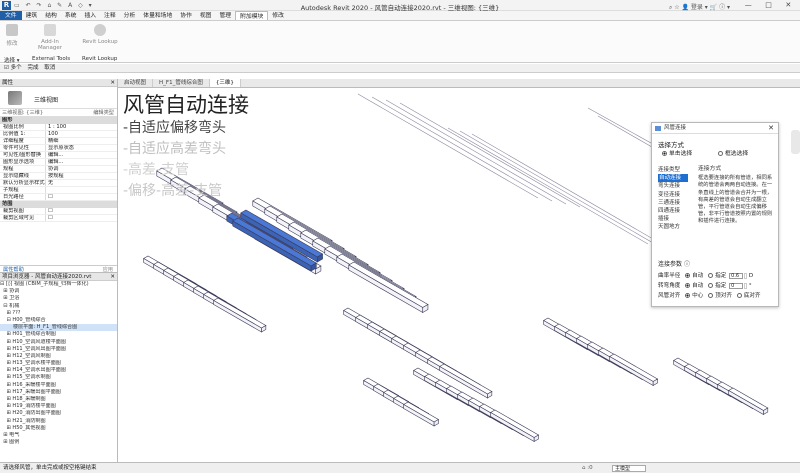 This screenshot has height=473, width=800. What do you see at coordinates (81, 134) in the screenshot?
I see `property-value: 100` at bounding box center [81, 134].